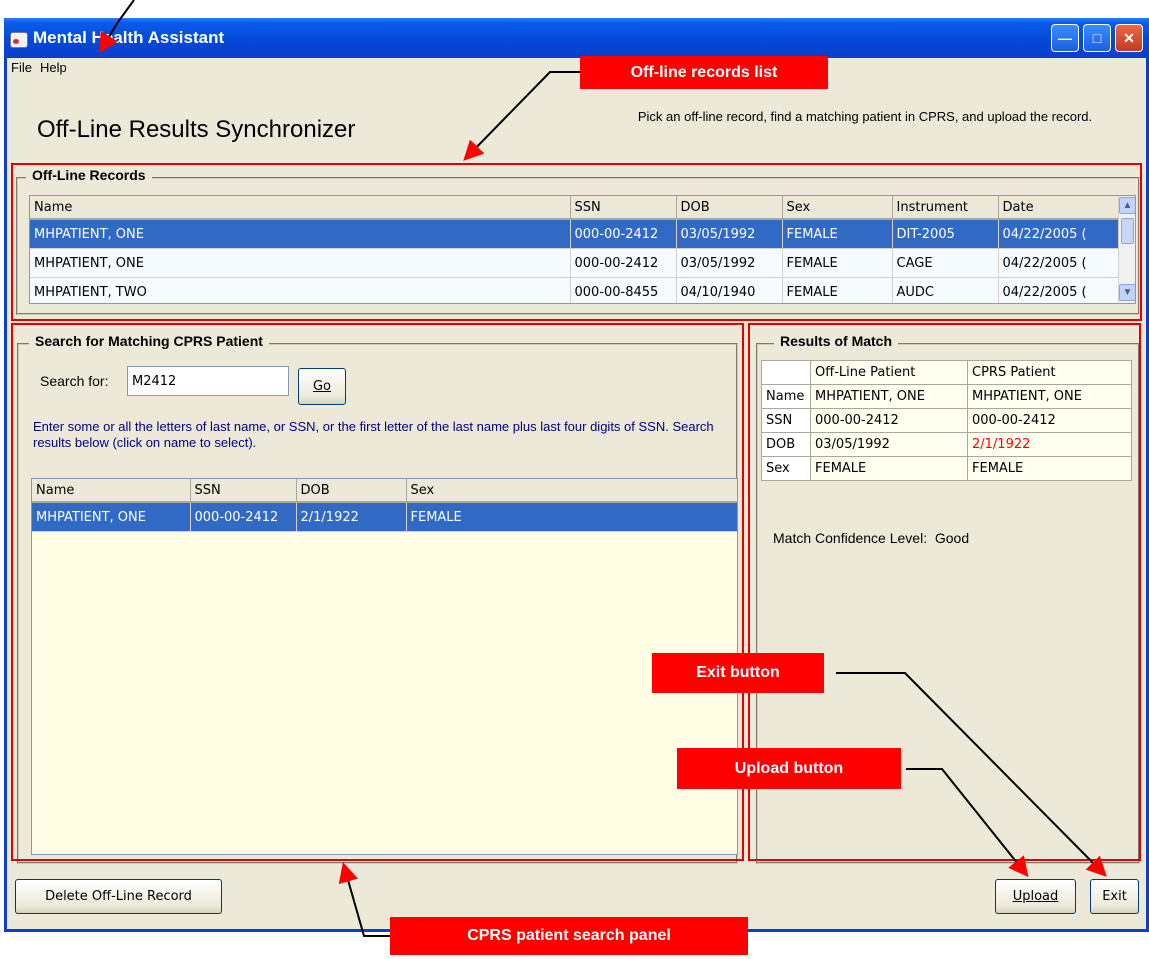  What do you see at coordinates (967, 823) in the screenshot?
I see `upload-callout-arrow` at bounding box center [967, 823].